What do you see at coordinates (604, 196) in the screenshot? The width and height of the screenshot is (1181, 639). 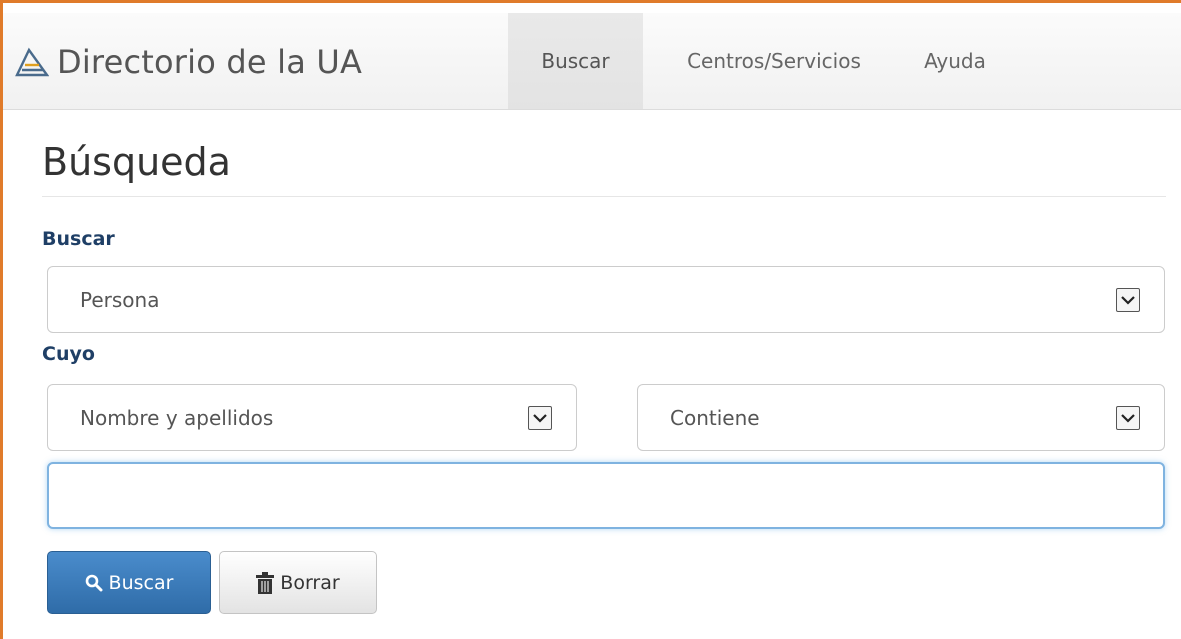 I see `title-divider` at bounding box center [604, 196].